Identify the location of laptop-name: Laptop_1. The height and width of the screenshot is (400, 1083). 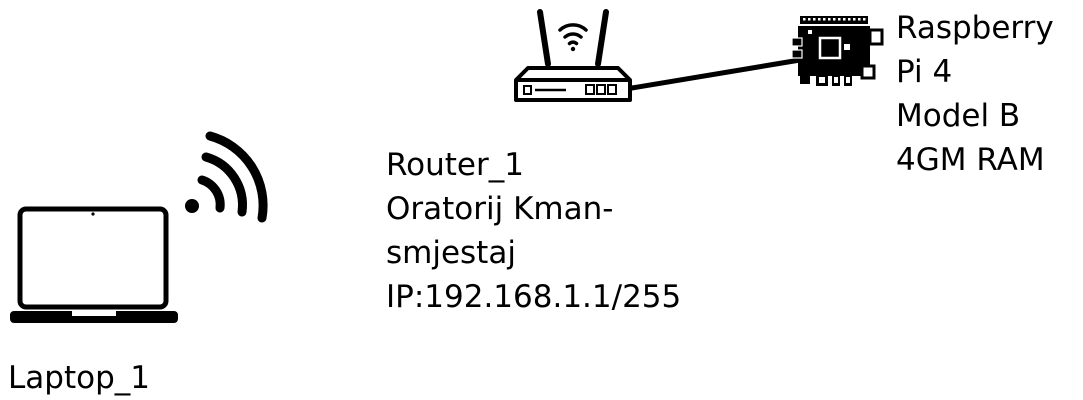
(79, 378).